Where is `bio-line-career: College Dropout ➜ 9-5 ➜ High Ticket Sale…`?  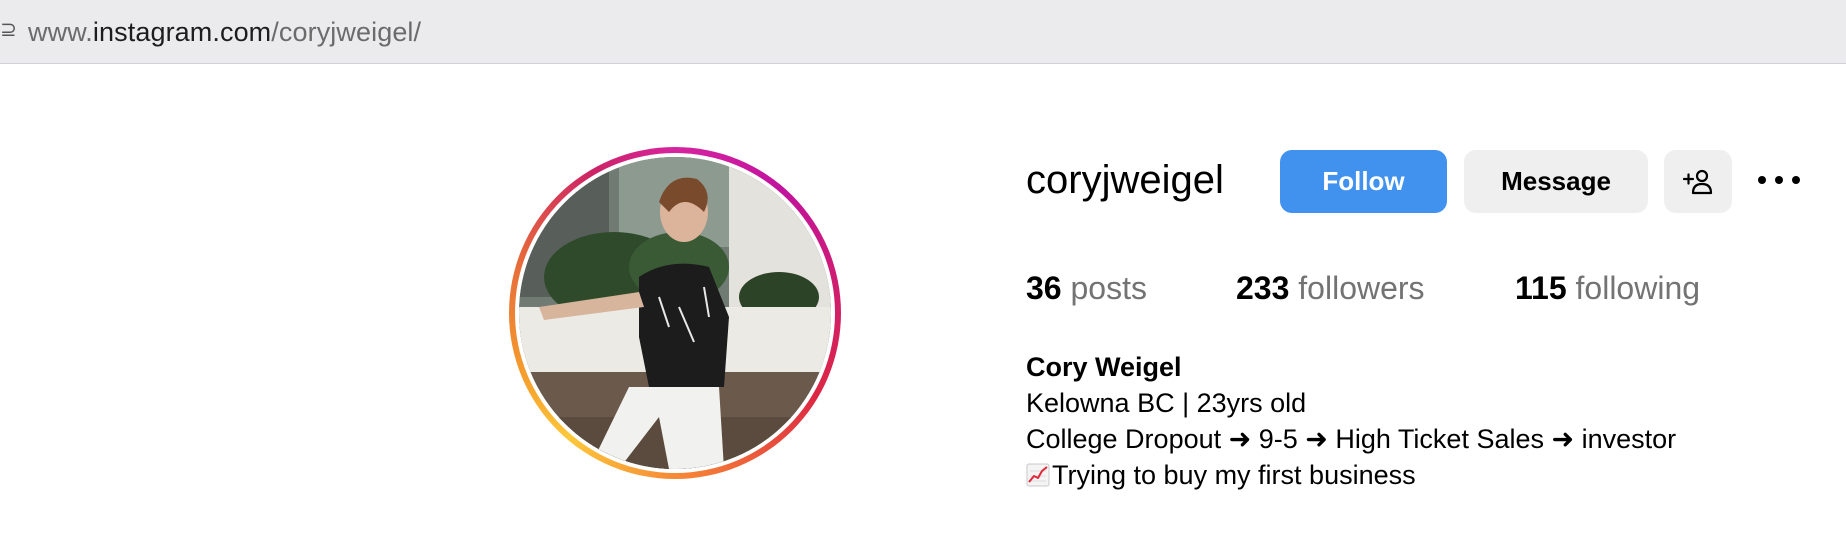 bio-line-career: College Dropout ➜ 9-5 ➜ High Ticket Sale… is located at coordinates (1351, 439).